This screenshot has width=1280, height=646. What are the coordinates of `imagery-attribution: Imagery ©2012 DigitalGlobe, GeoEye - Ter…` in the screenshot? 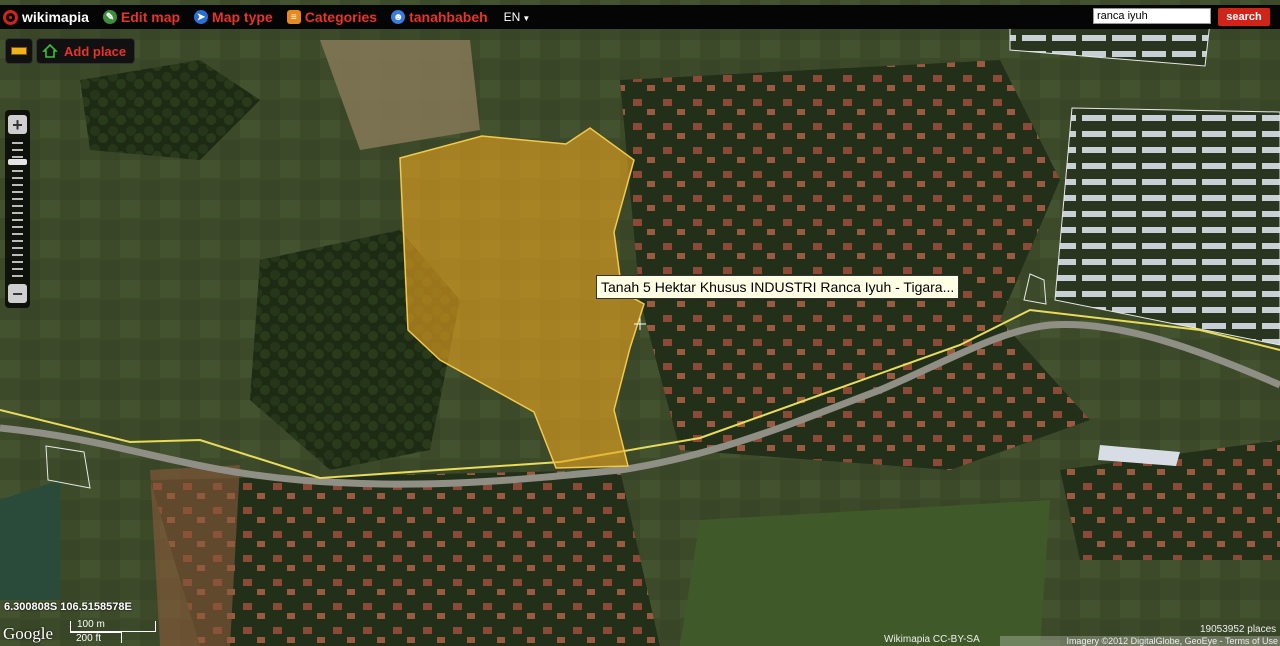 It's located at (1140, 641).